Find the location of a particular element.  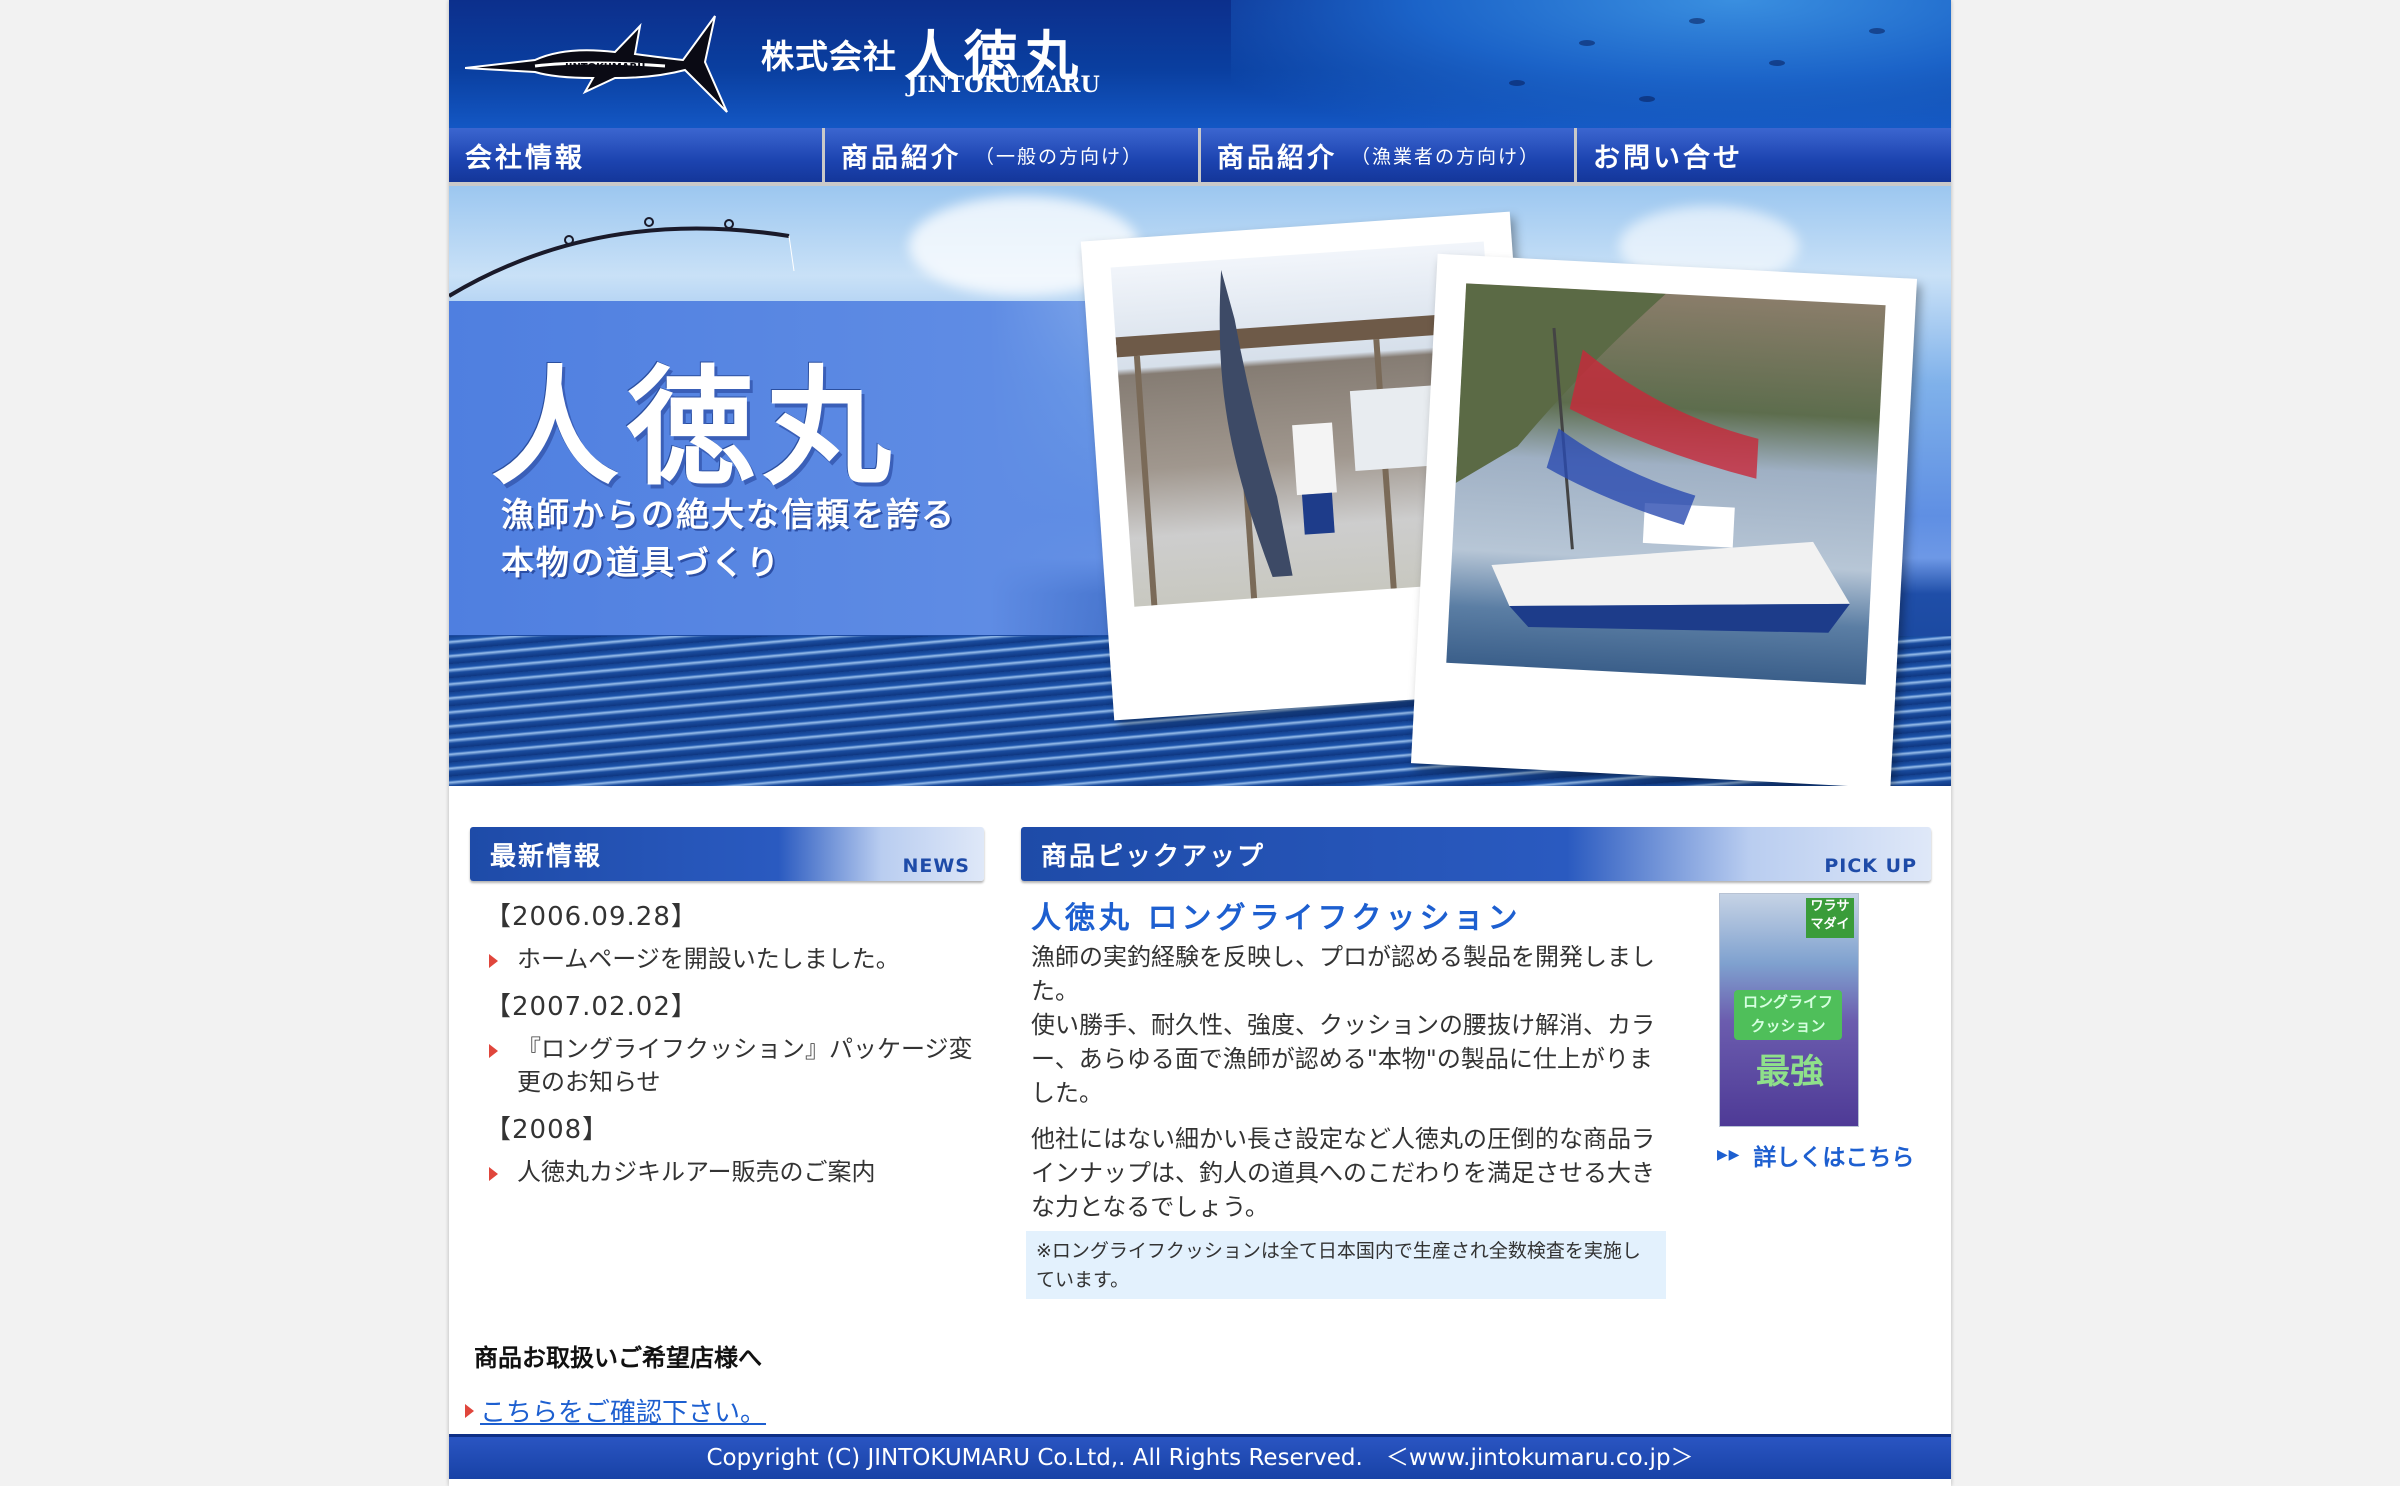

nav-label: 会社情報 is located at coordinates (525, 158).